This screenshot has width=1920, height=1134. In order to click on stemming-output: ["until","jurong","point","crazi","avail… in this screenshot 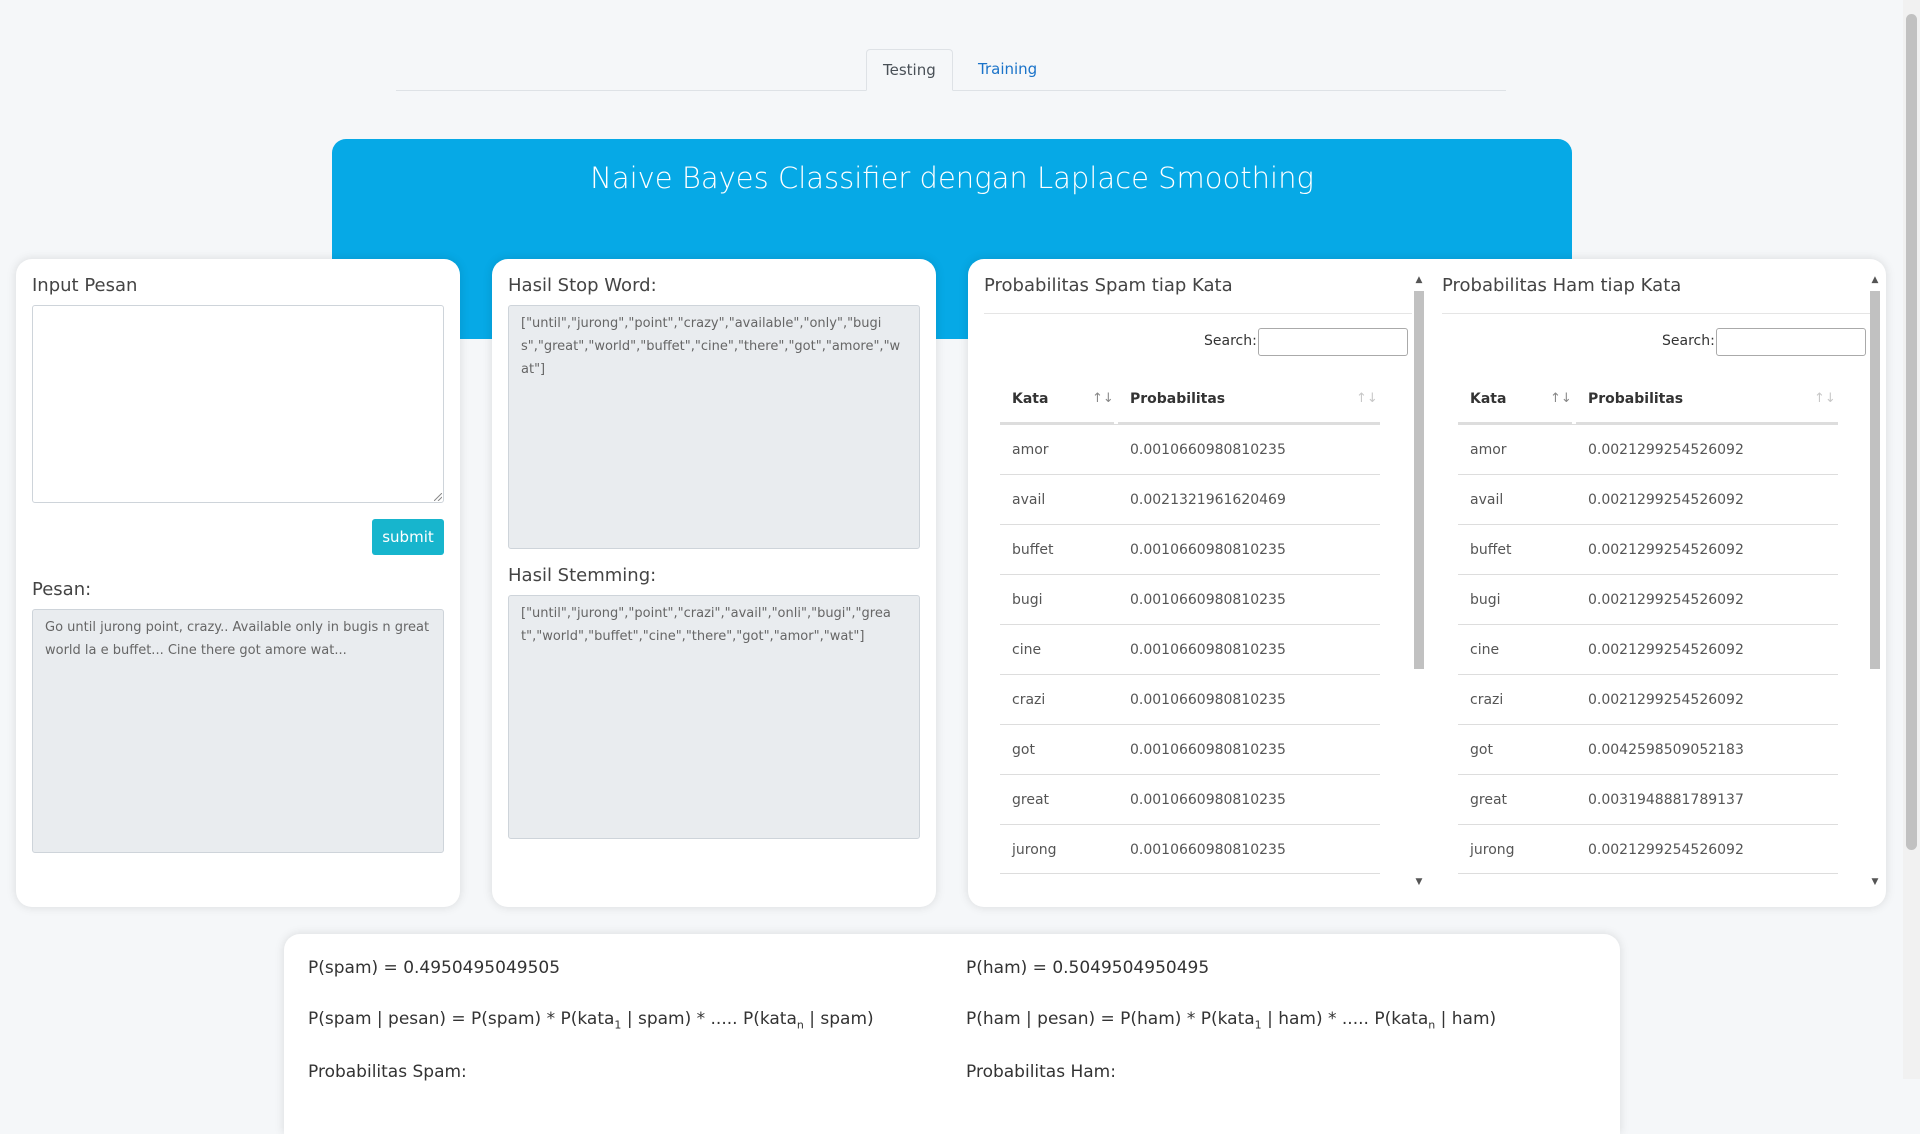, I will do `click(714, 717)`.